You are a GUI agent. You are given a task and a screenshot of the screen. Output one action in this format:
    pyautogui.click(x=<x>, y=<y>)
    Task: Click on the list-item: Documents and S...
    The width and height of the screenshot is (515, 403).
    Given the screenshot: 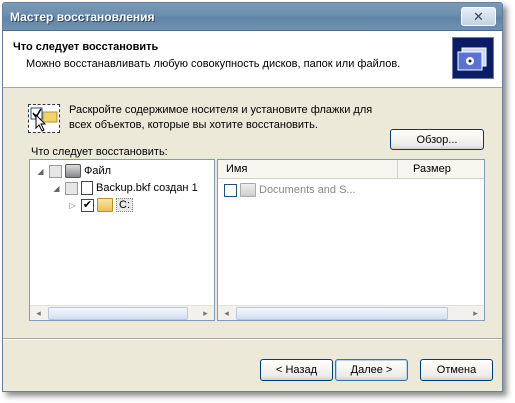 What is the action you would take?
    pyautogui.click(x=290, y=190)
    